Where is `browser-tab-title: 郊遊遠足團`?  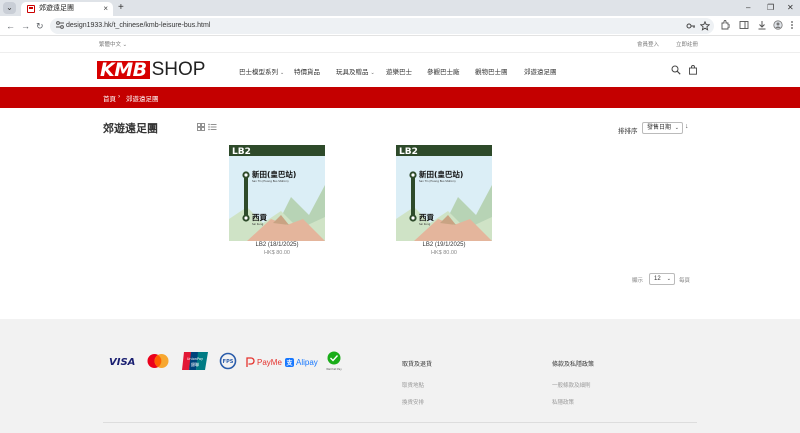
browser-tab-title: 郊遊遠足團 is located at coordinates (56, 8).